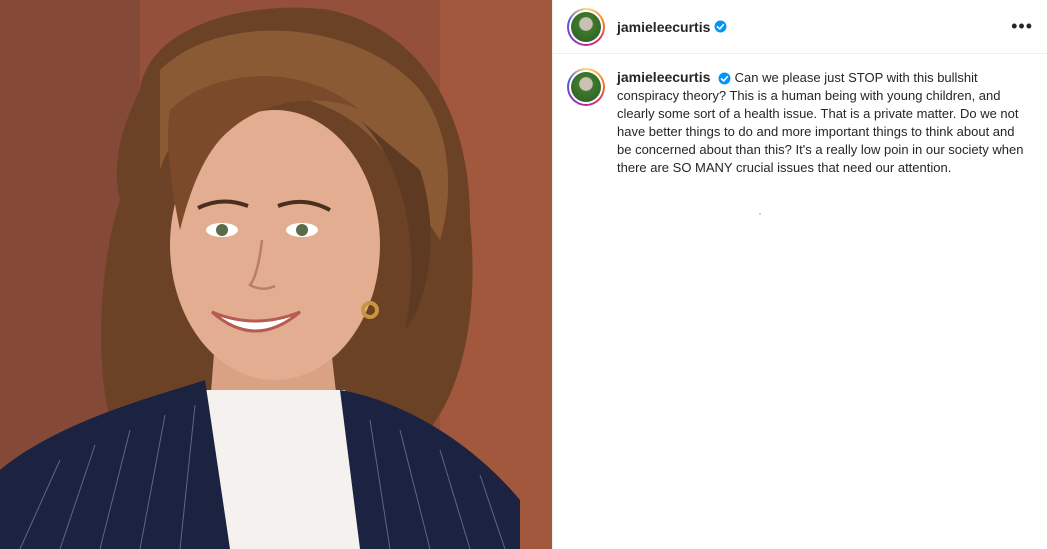 This screenshot has height=549, width=1047. What do you see at coordinates (720, 26) in the screenshot?
I see `verified-badge-icon` at bounding box center [720, 26].